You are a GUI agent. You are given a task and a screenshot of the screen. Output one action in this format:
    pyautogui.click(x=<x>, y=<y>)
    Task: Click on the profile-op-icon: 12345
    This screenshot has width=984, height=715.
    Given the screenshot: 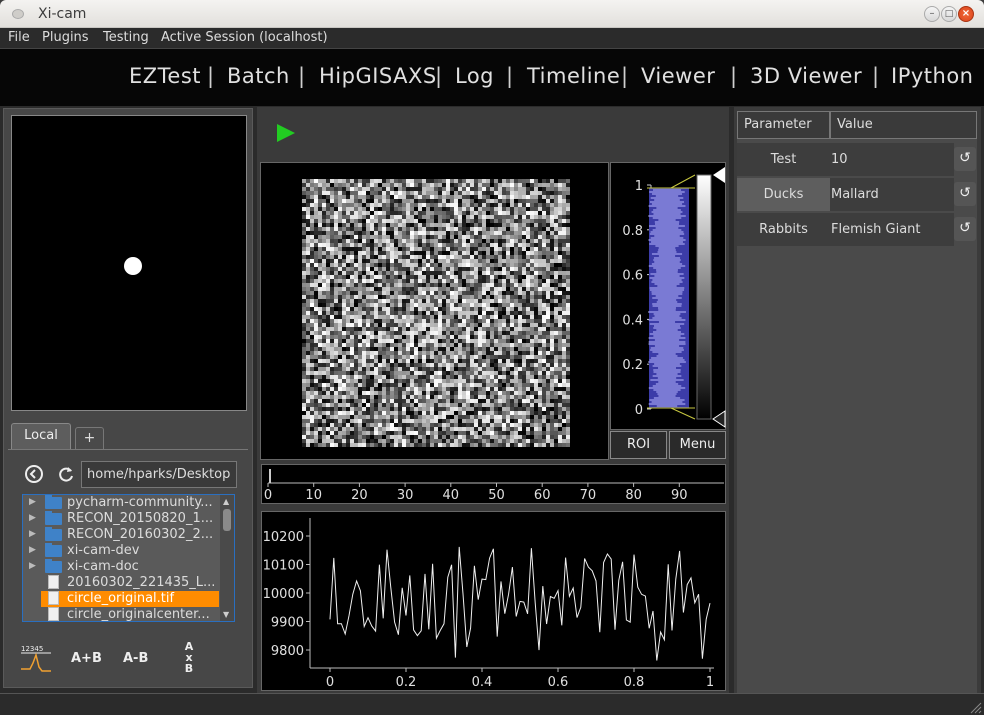 What is the action you would take?
    pyautogui.click(x=36, y=659)
    